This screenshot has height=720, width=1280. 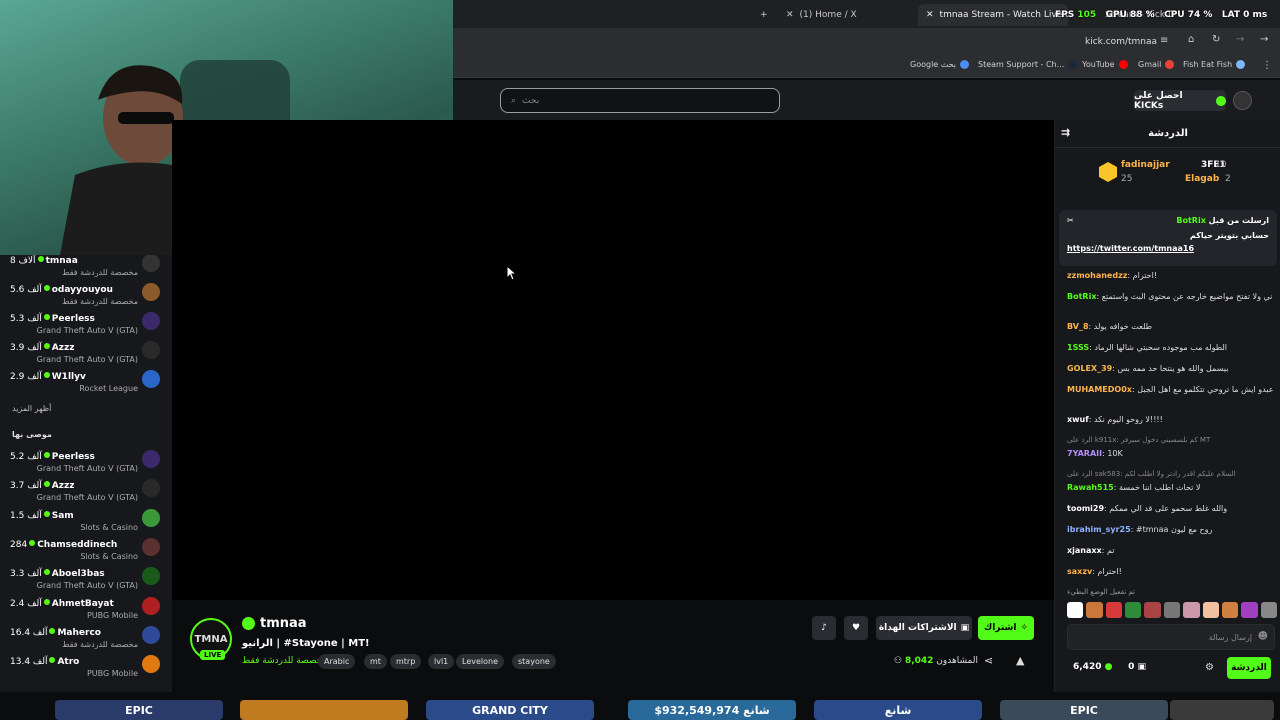 What do you see at coordinates (1180, 100) in the screenshot?
I see `get-kicks-button: احصل على KICKs` at bounding box center [1180, 100].